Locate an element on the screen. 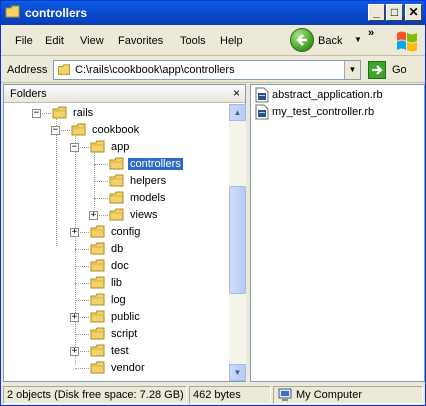 Image resolution: width=426 pixels, height=406 pixels. tree-item-label: rails is located at coordinates (83, 113).